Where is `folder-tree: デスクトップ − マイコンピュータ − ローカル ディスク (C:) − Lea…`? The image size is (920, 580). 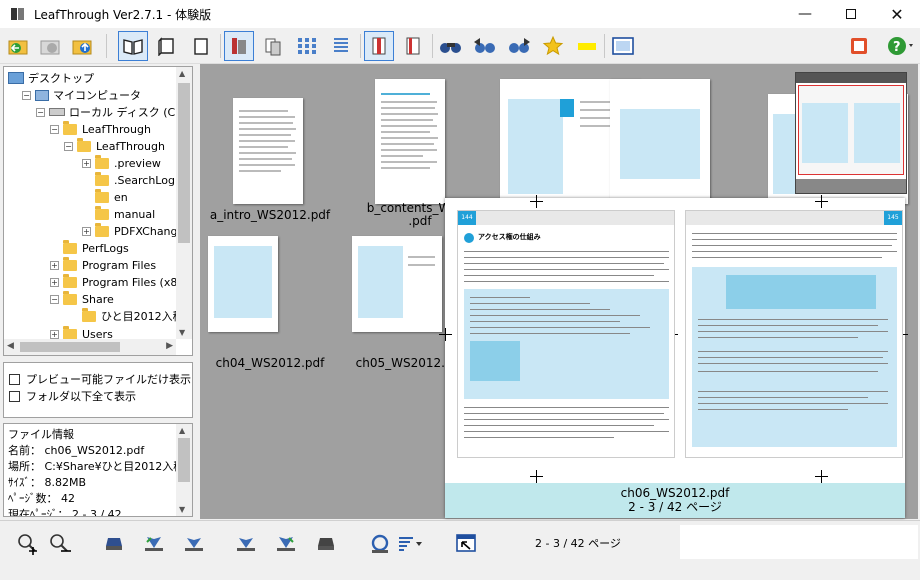 folder-tree: デスクトップ − マイコンピュータ − ローカル ディスク (C:) − Lea… is located at coordinates (98, 211).